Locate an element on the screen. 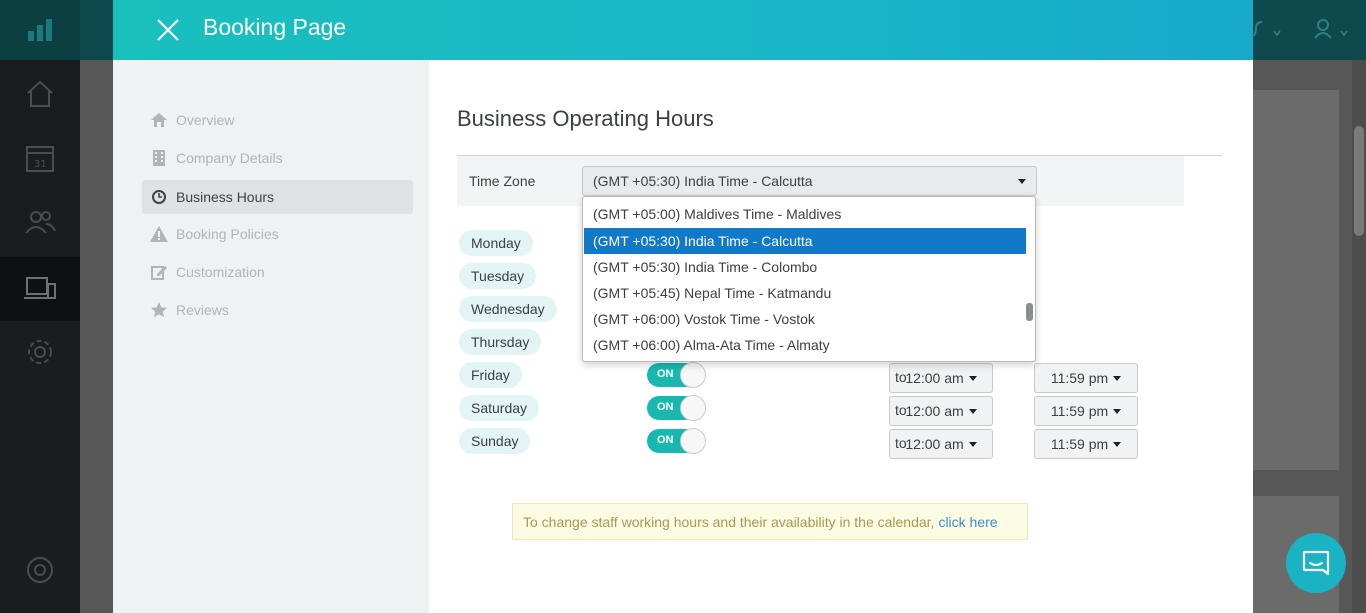  close-icon is located at coordinates (168, 30).